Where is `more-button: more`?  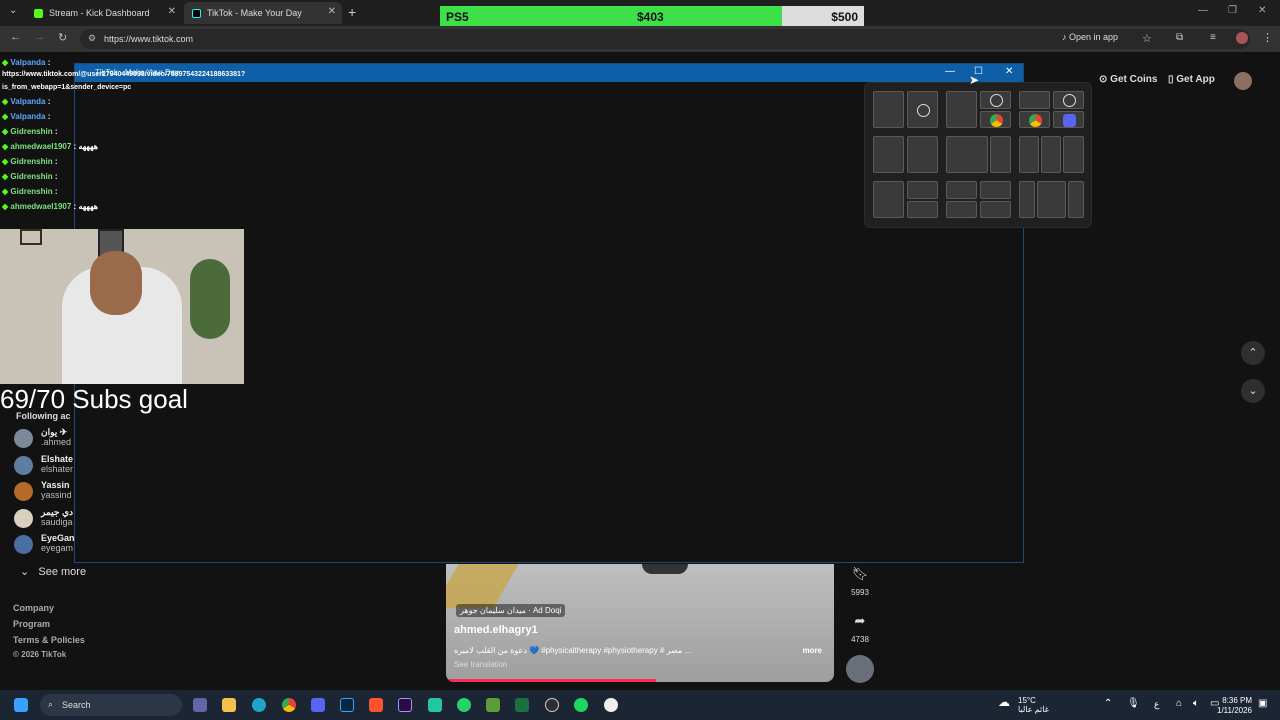
more-button: more is located at coordinates (812, 650).